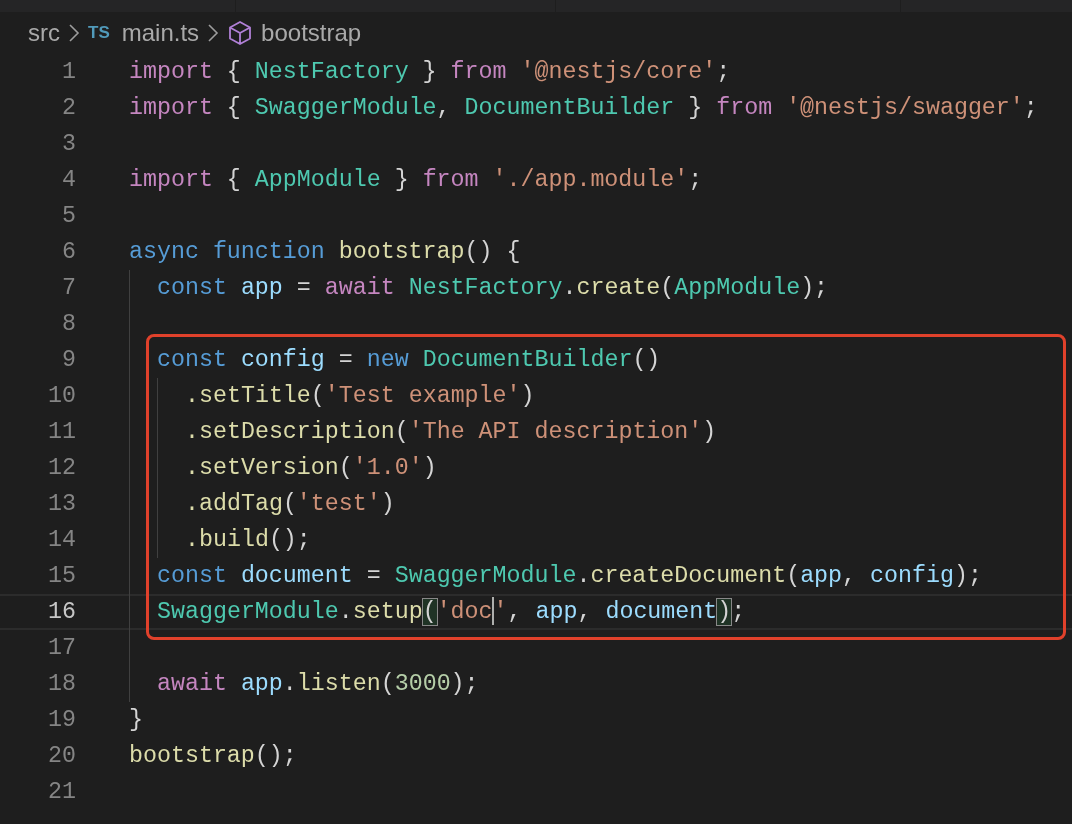 Image resolution: width=1072 pixels, height=824 pixels. What do you see at coordinates (311, 33) in the screenshot?
I see `breadcrumb-item: bootstrap` at bounding box center [311, 33].